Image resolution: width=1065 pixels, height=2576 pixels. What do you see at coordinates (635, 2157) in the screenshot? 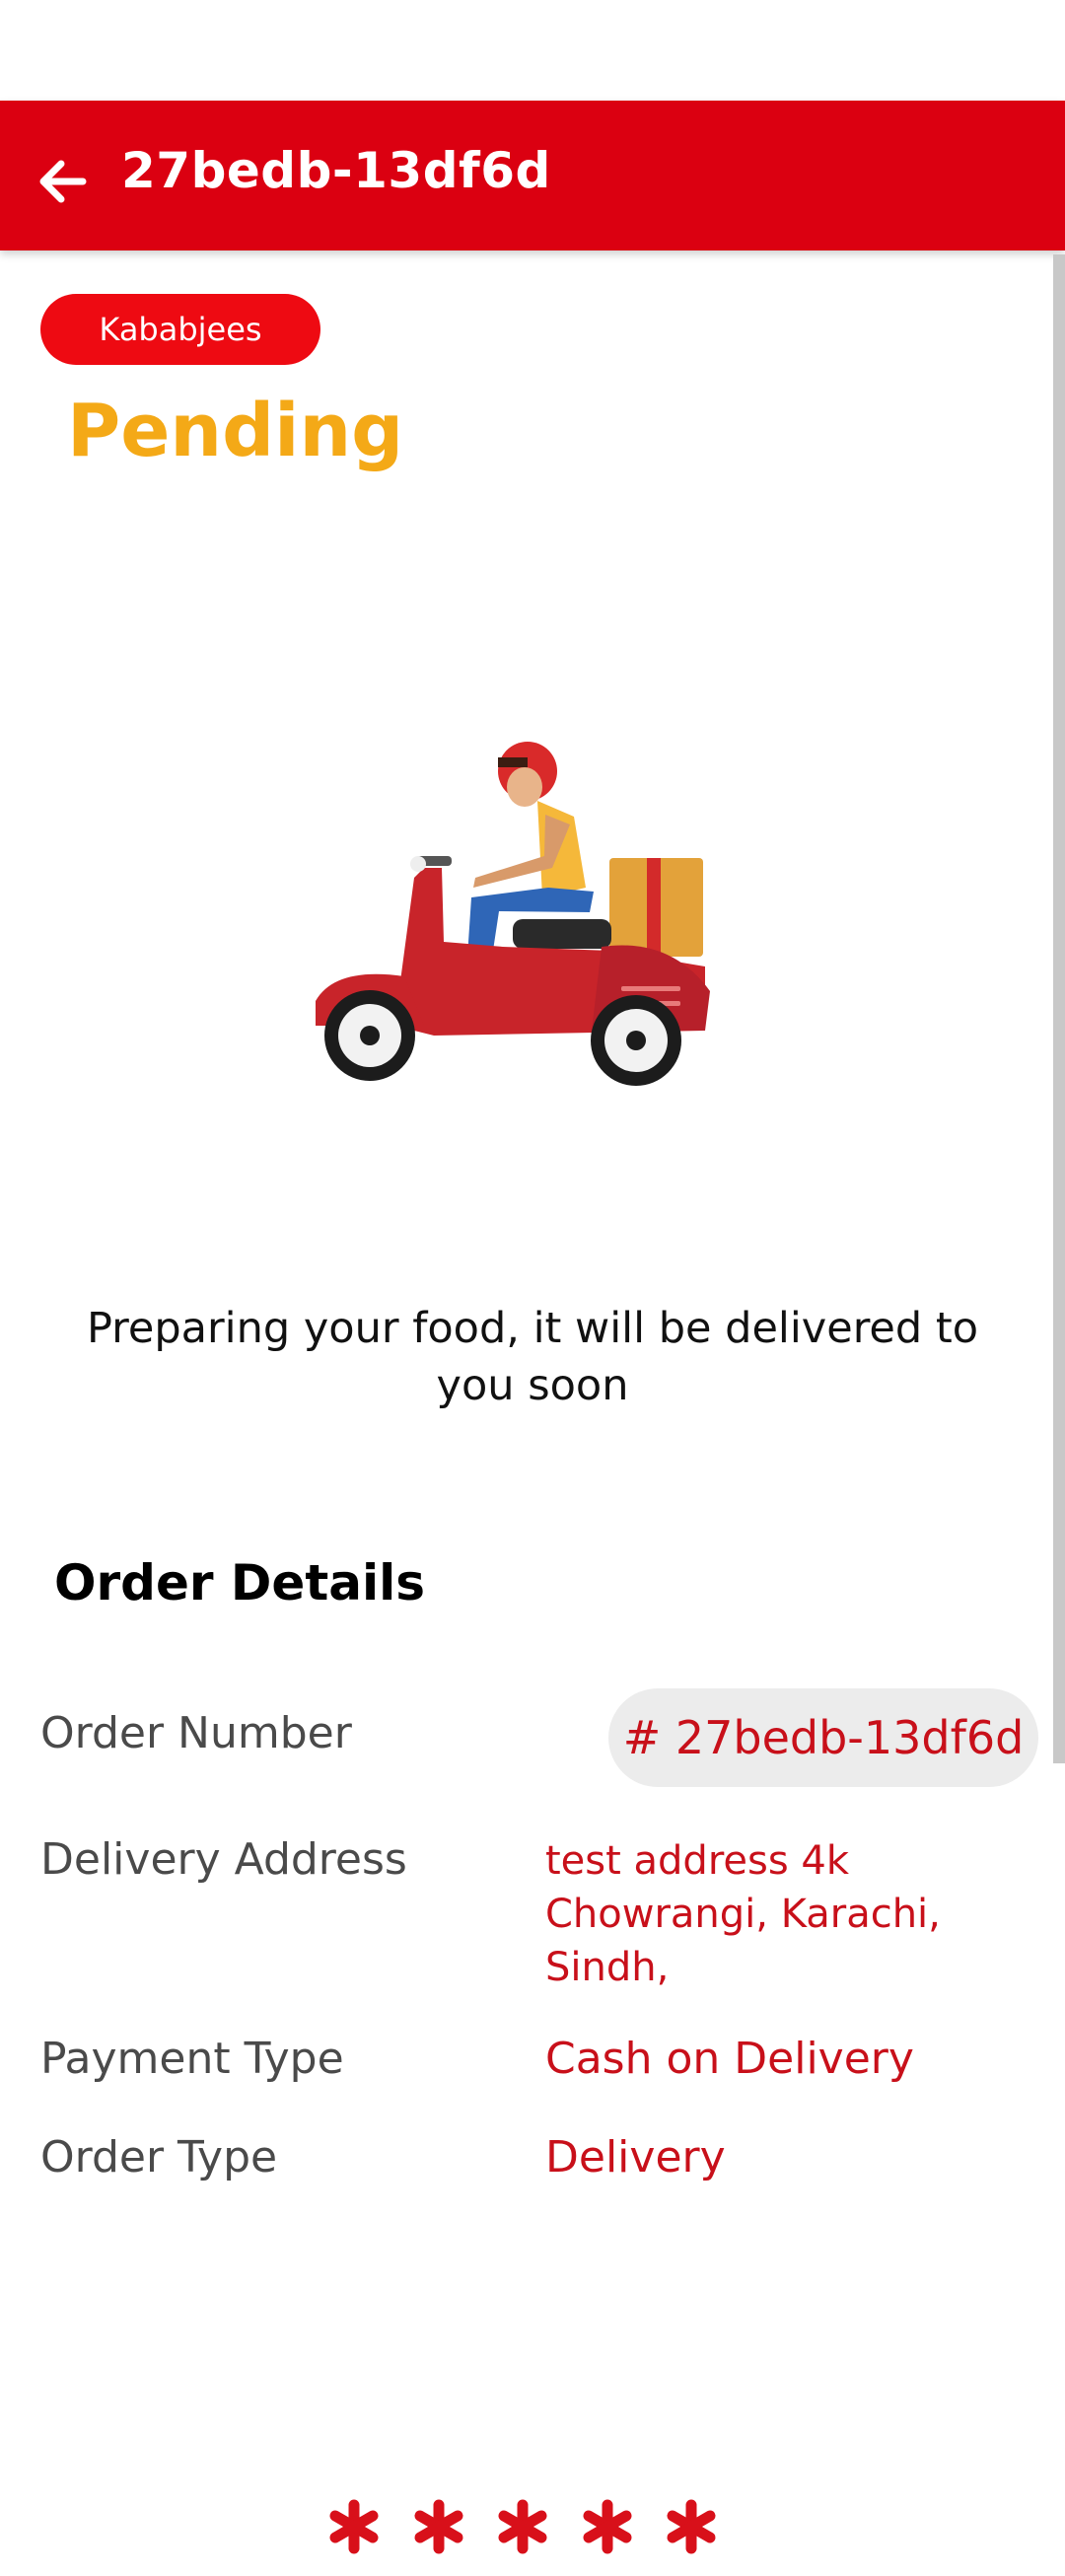
I see `order-type-value: Delivery` at bounding box center [635, 2157].